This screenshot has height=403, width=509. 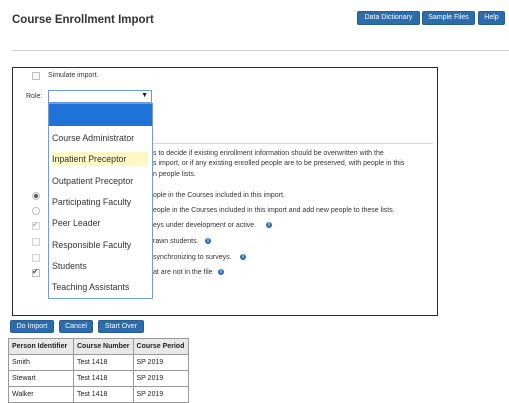 What do you see at coordinates (100, 181) in the screenshot?
I see `role-option-outpatient-preceptor: Outpatient Preceptor` at bounding box center [100, 181].